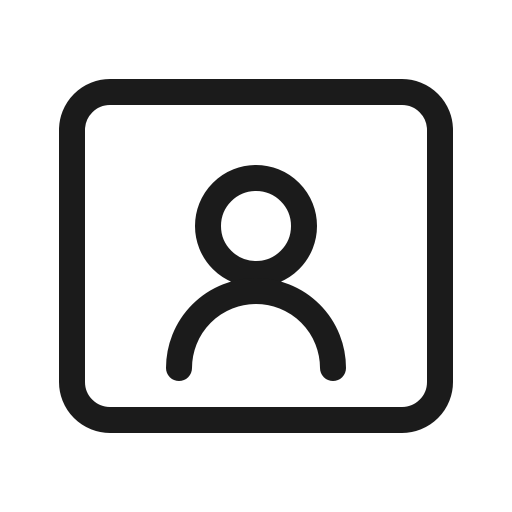  Describe the element at coordinates (256, 329) in the screenshot. I see `shoulders-arc` at that location.